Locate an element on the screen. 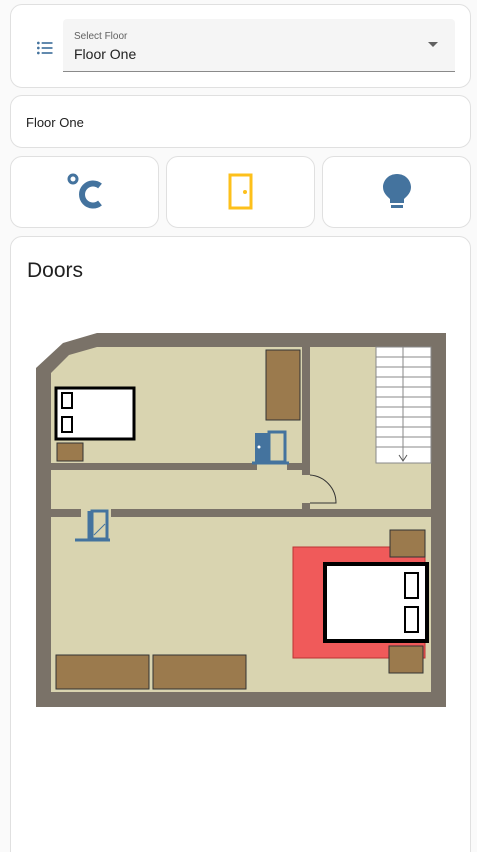 The height and width of the screenshot is (852, 477). celsius-icon is located at coordinates (84, 191).